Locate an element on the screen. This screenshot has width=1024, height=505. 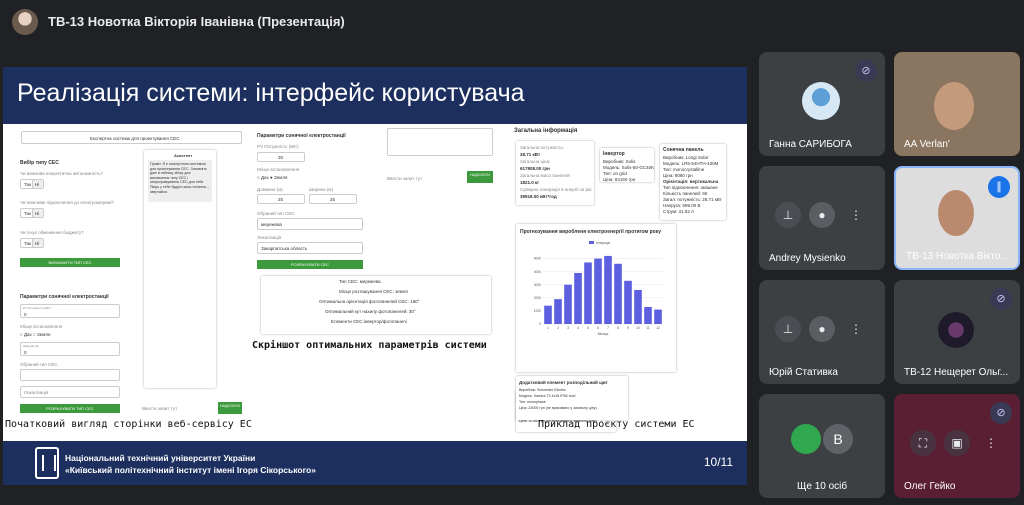
participant-tile-8: ⊘ ⛶ ▣ ⋮ Олег Гейко is located at coordinates (957, 446).